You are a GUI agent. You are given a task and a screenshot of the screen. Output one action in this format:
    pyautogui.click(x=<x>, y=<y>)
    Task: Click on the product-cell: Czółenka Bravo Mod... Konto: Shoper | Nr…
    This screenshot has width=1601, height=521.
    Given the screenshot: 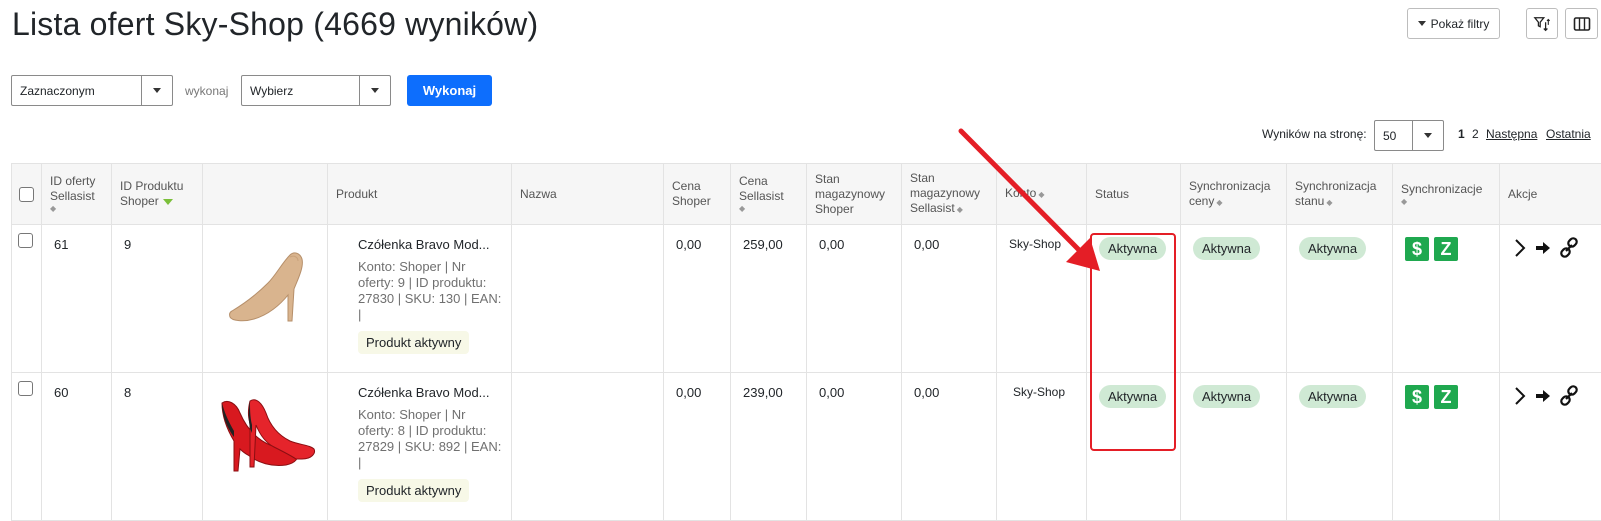 What is the action you would take?
    pyautogui.click(x=420, y=447)
    